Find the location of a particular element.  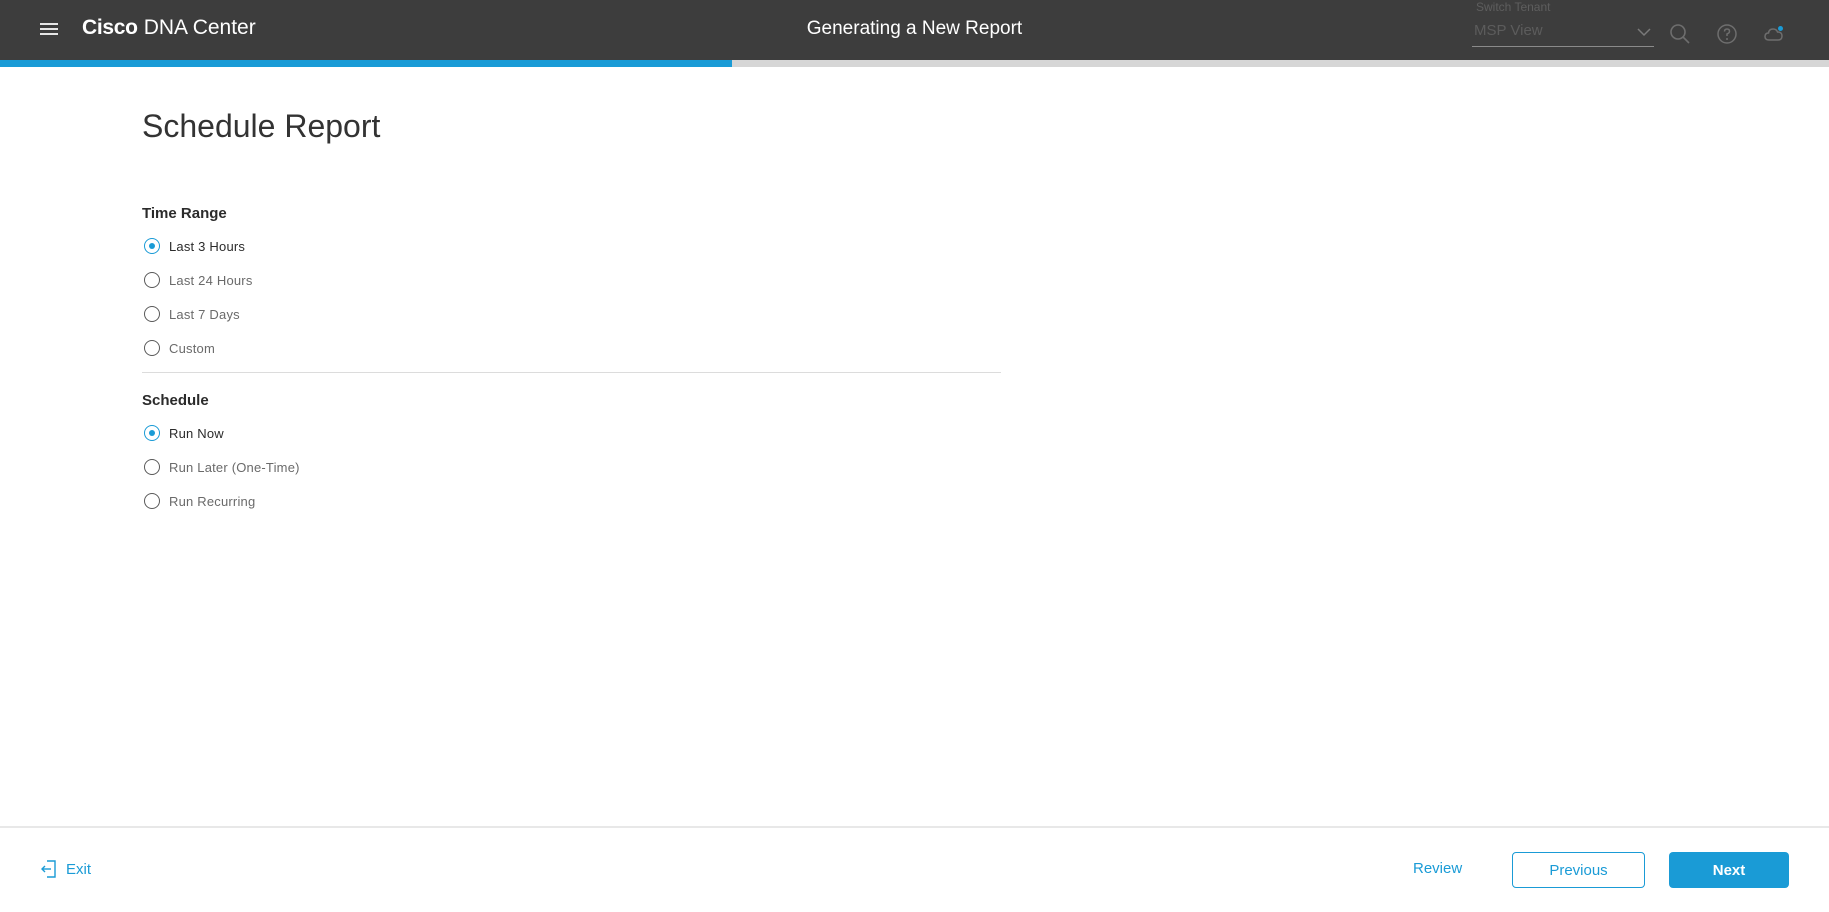

footer-divider is located at coordinates (914, 827).